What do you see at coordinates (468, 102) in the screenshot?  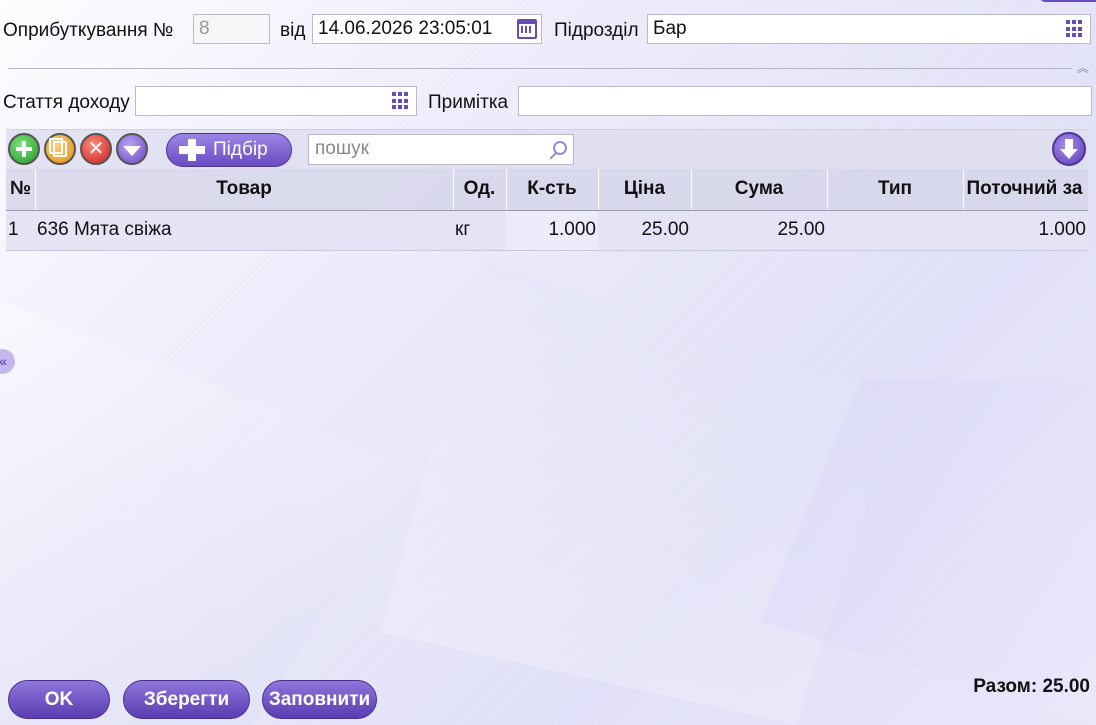 I see `note-label: Примітка` at bounding box center [468, 102].